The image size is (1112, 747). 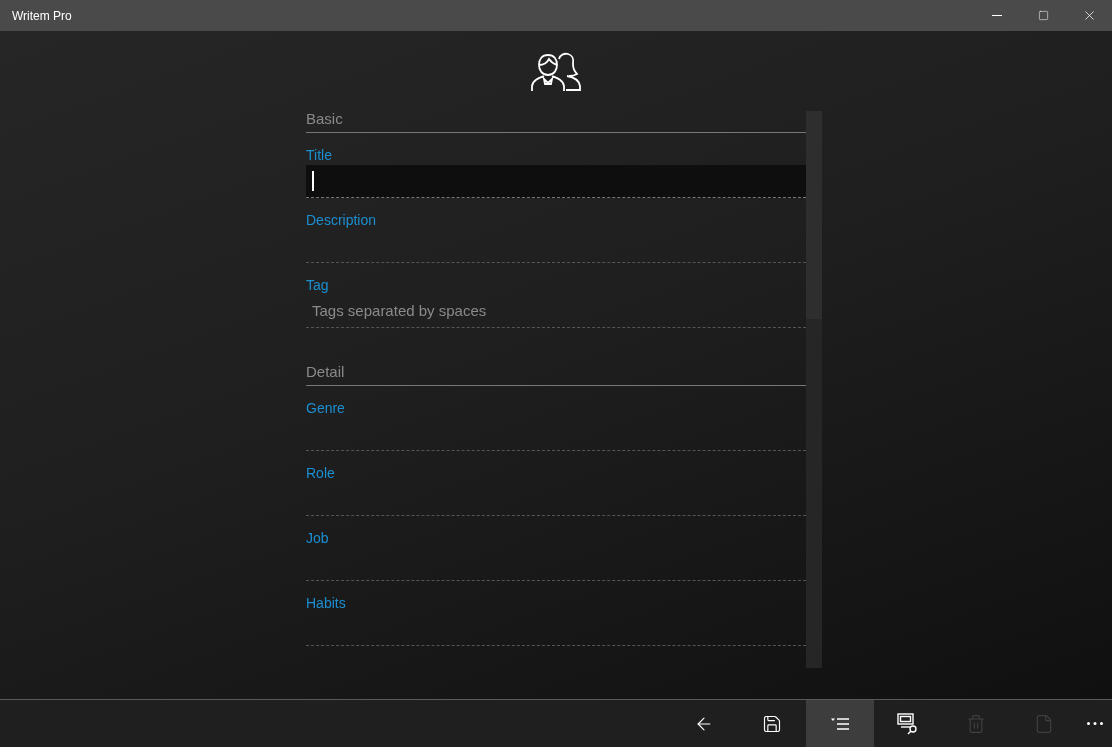 What do you see at coordinates (556, 181) in the screenshot?
I see `input-field` at bounding box center [556, 181].